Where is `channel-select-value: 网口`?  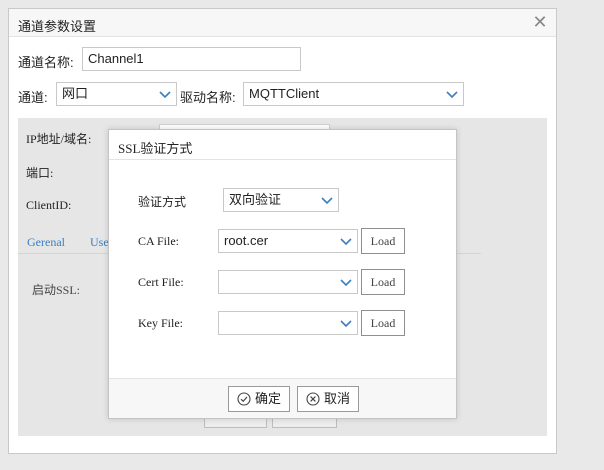
channel-select-value: 网口 is located at coordinates (75, 93).